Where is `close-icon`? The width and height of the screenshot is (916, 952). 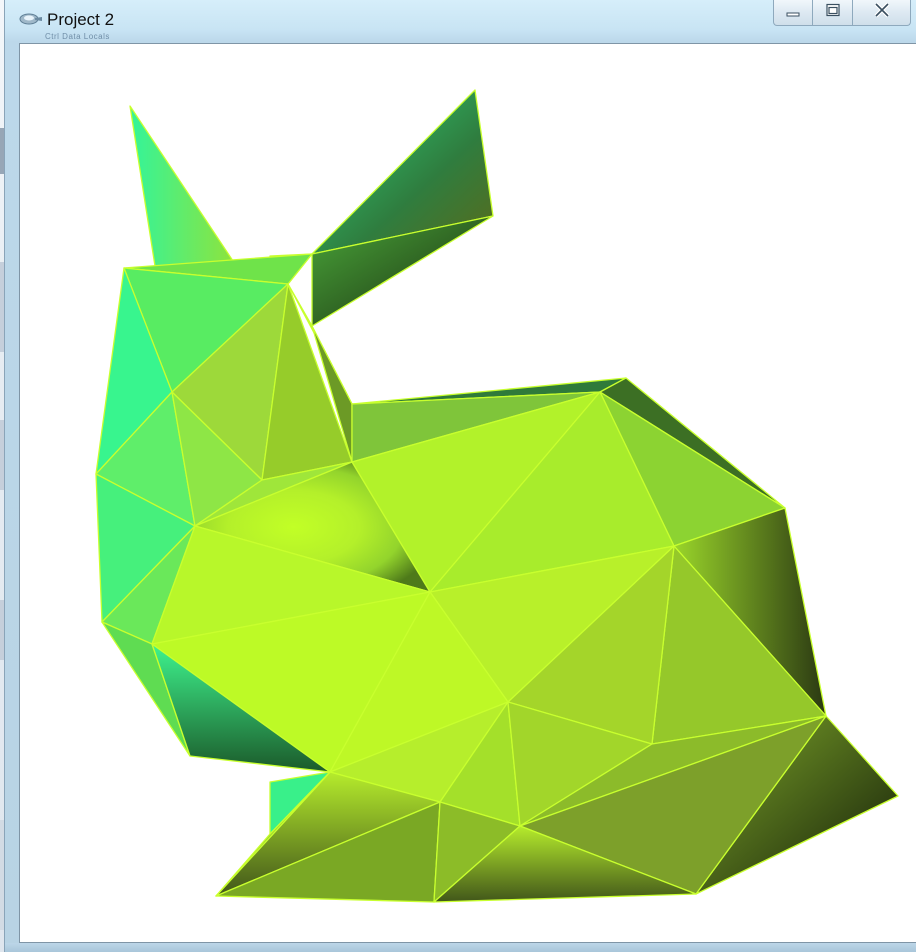
close-icon is located at coordinates (882, 12).